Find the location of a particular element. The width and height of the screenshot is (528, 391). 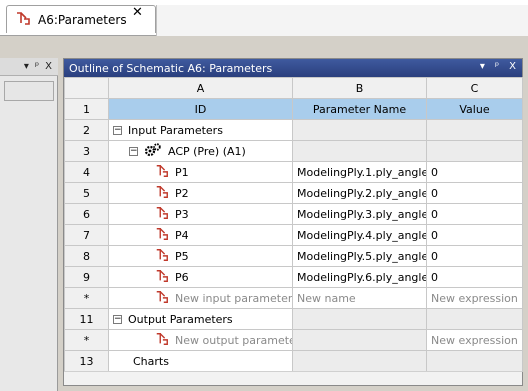

id-cell: P6 is located at coordinates (200, 277).